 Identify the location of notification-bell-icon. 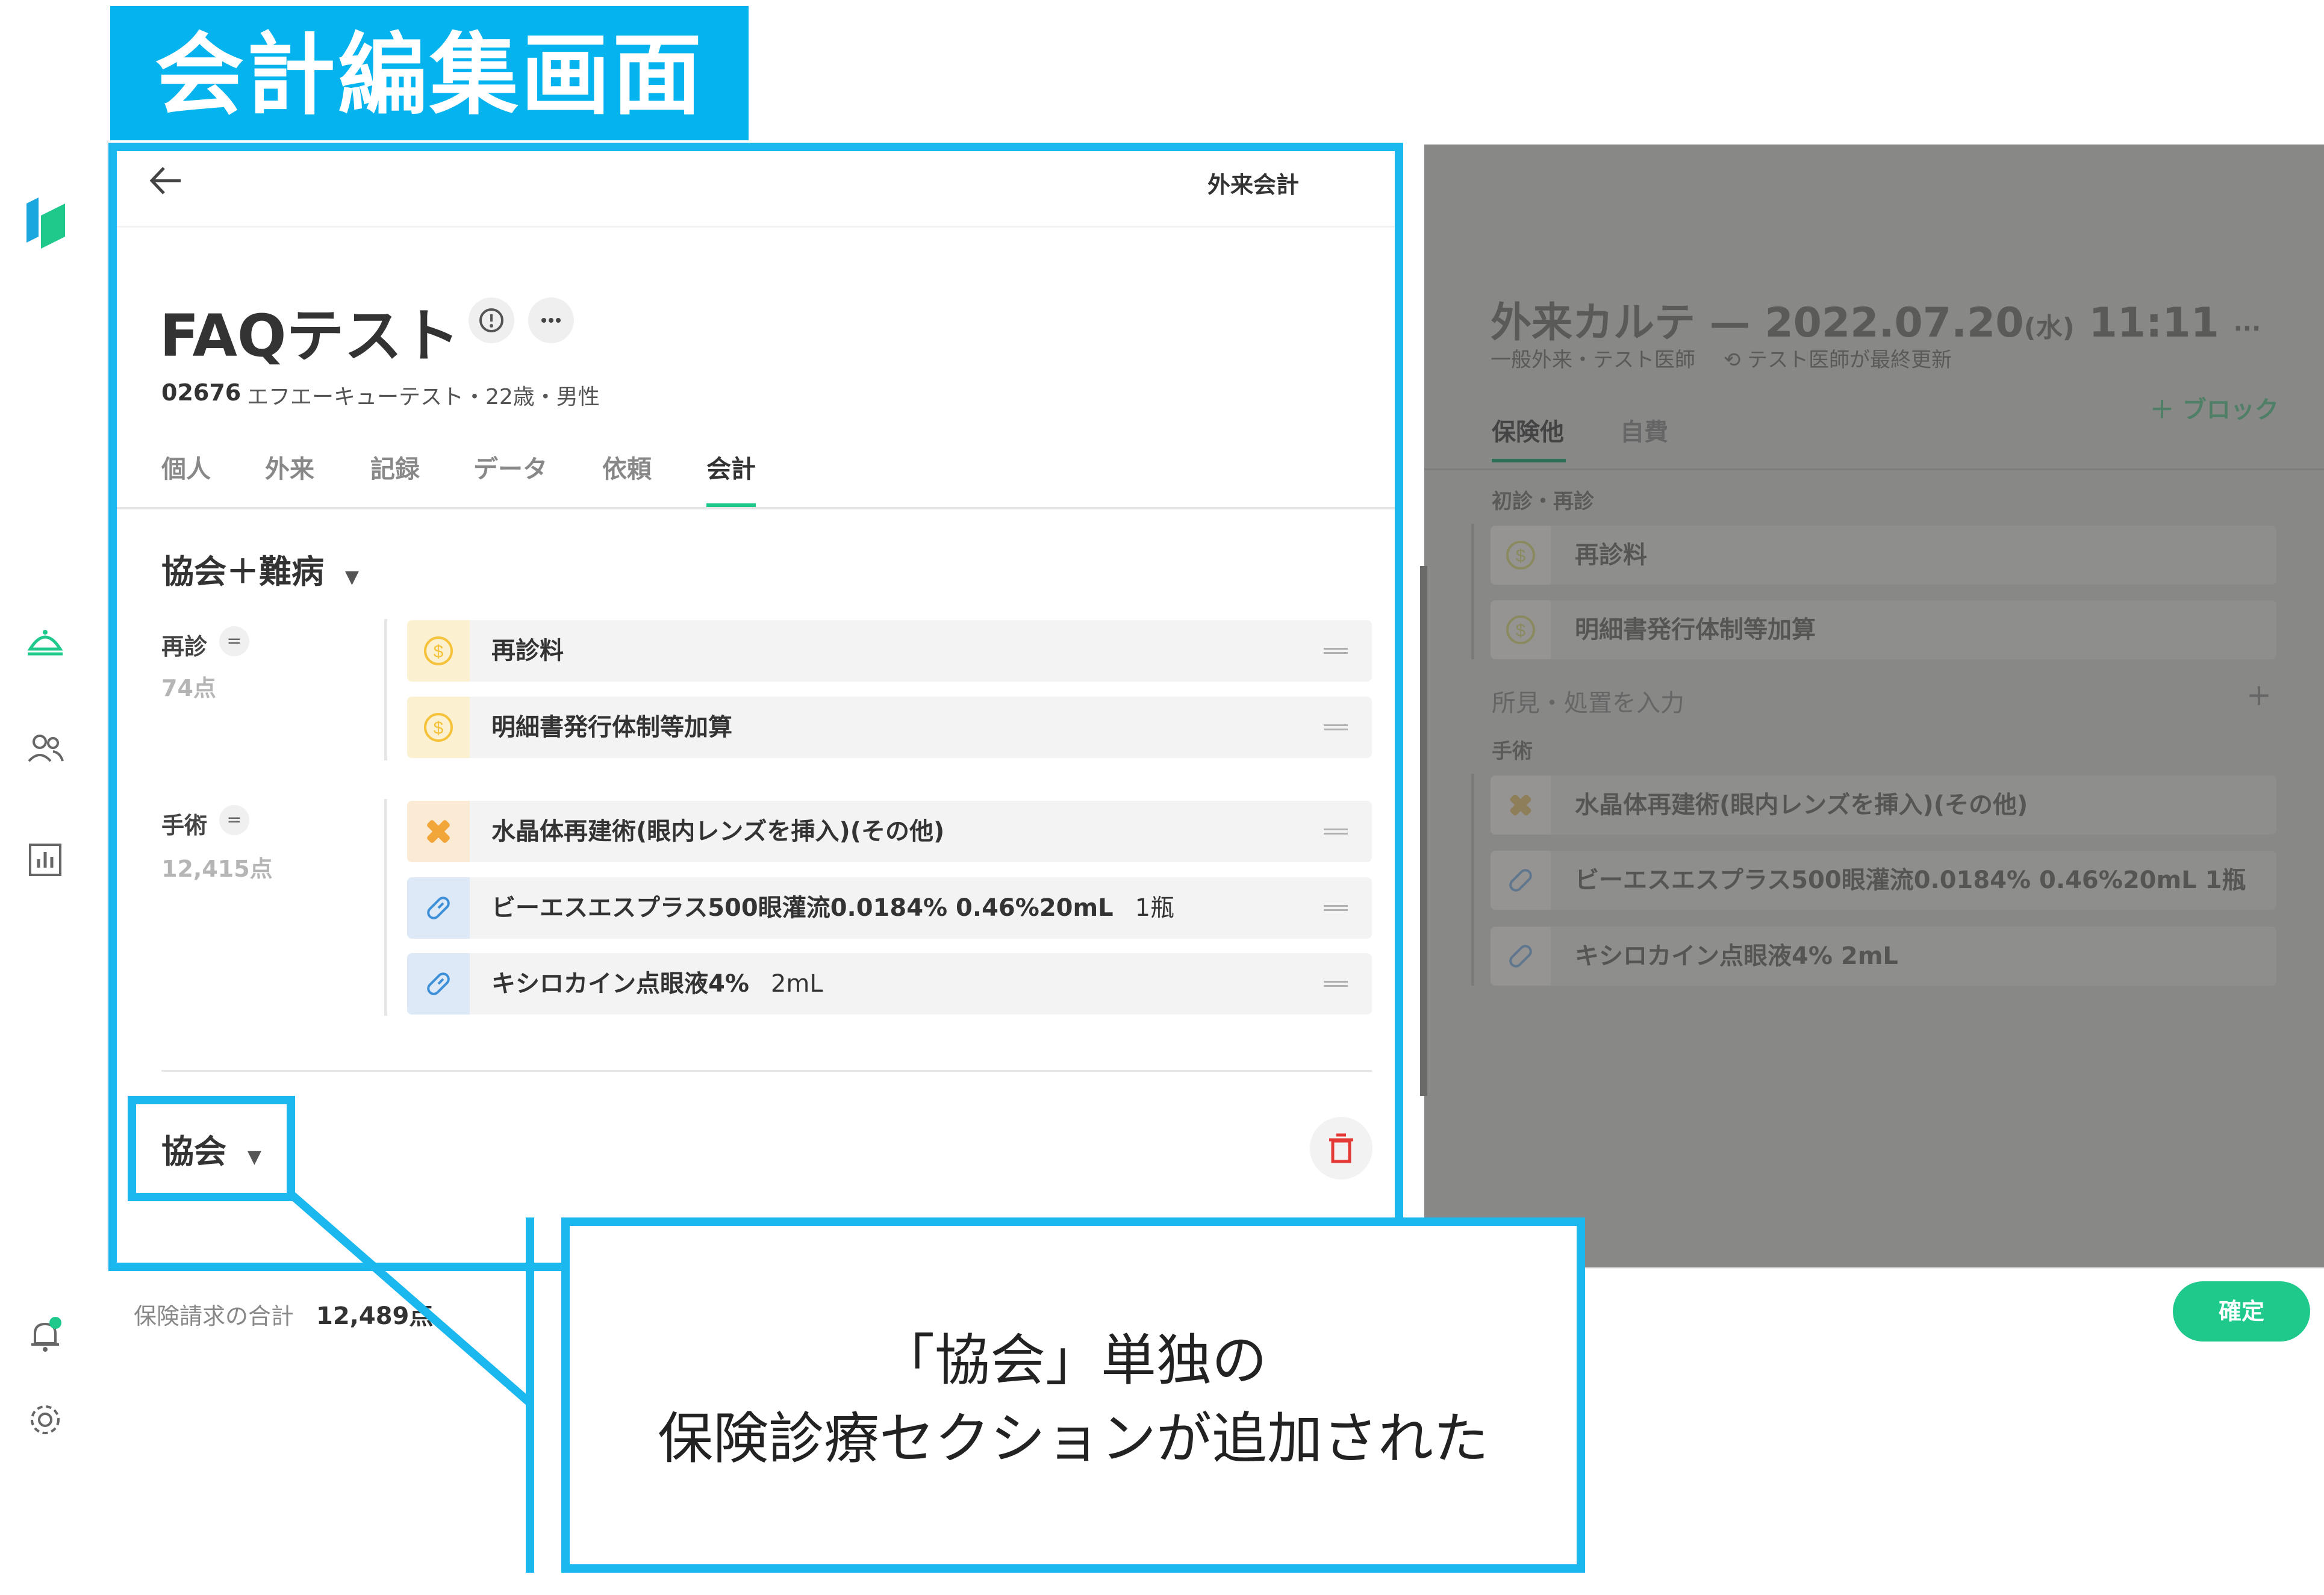
(45, 1335).